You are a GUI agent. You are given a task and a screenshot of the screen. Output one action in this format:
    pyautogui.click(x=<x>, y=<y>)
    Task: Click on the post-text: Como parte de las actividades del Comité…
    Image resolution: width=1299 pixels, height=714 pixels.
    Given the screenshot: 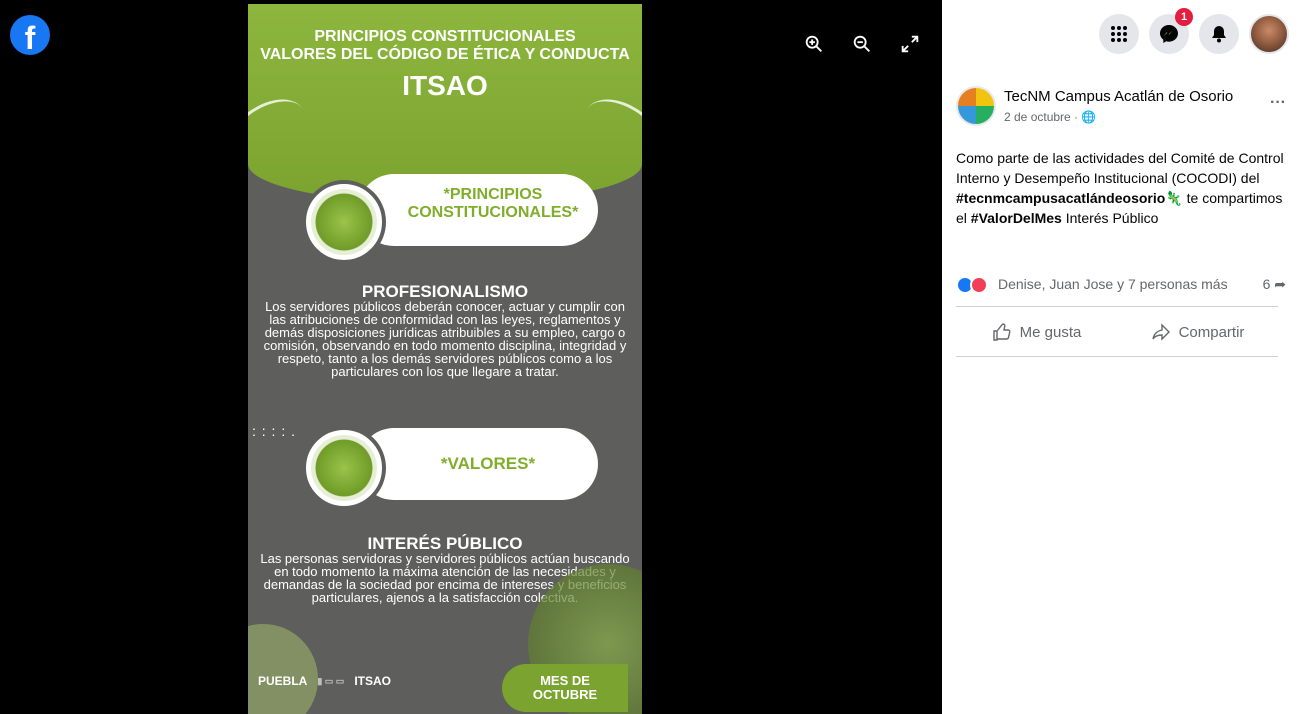 What is the action you would take?
    pyautogui.click(x=1121, y=188)
    